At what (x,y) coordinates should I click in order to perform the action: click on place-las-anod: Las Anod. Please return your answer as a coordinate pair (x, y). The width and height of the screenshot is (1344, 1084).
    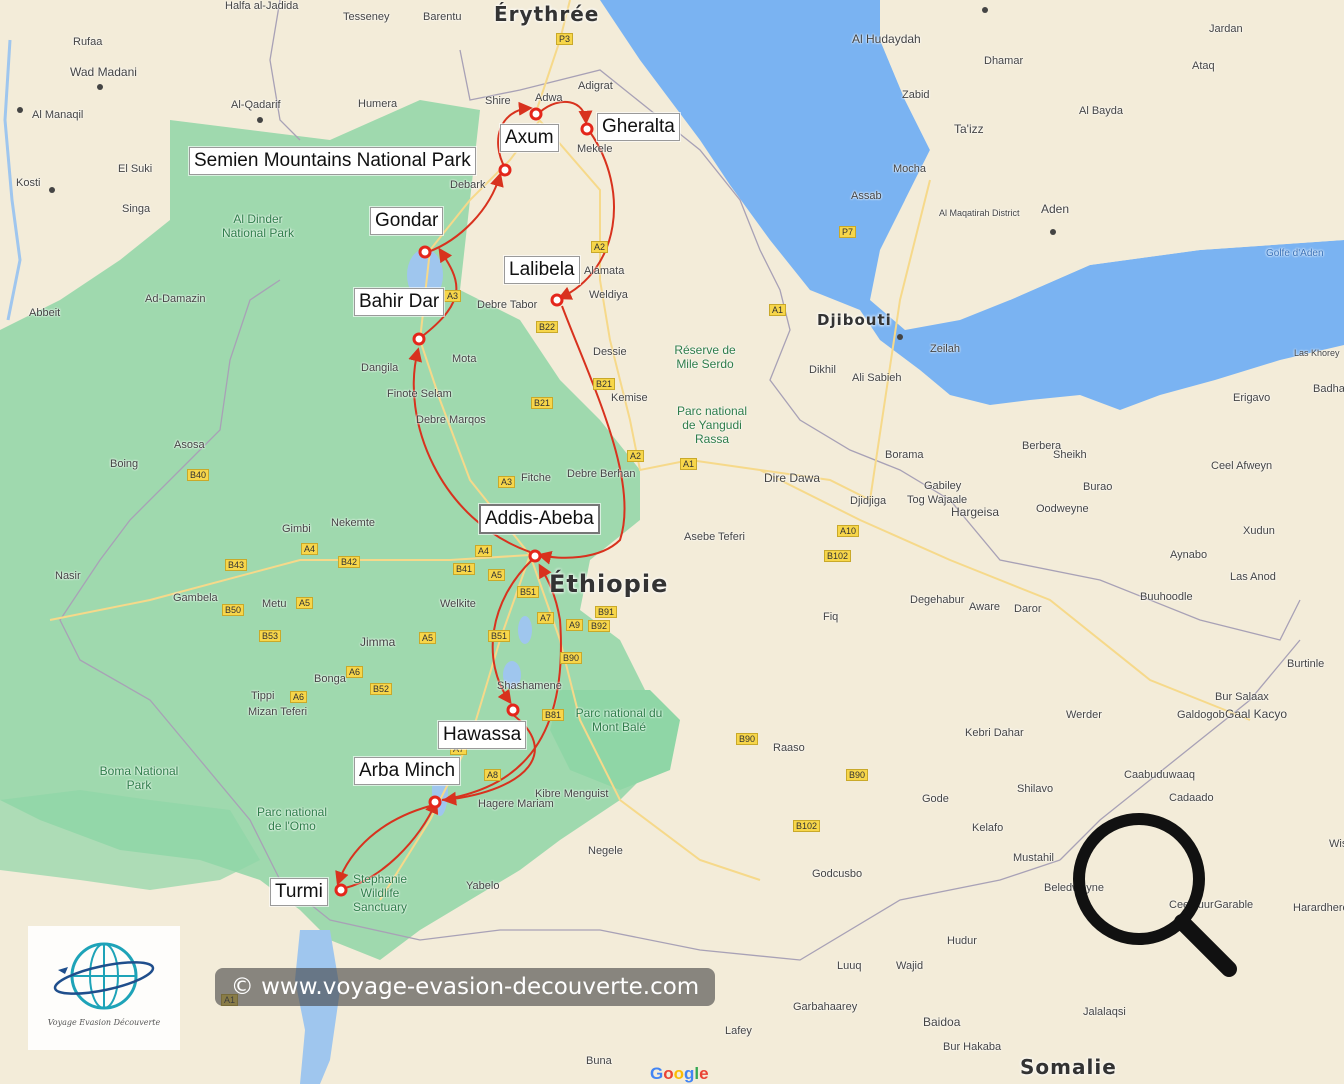
    Looking at the image, I should click on (1253, 577).